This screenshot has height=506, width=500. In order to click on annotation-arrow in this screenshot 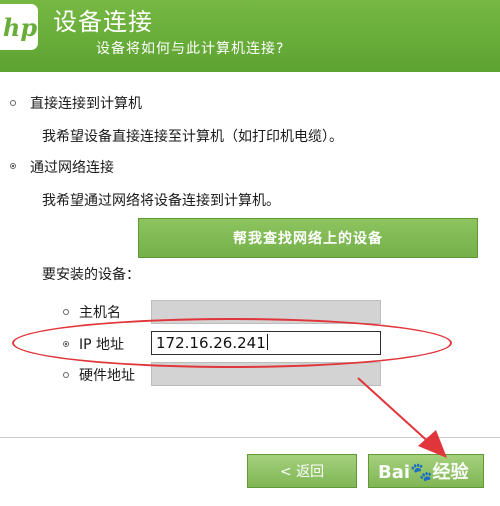, I will do `click(402, 417)`.